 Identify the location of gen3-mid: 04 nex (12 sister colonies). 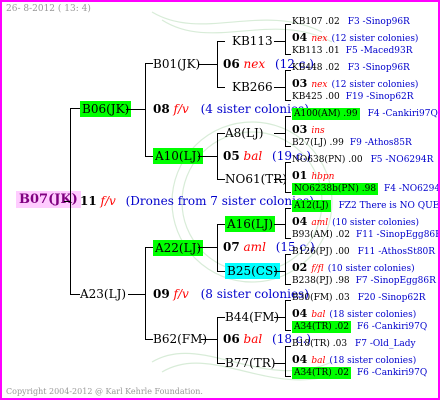
(355, 37).